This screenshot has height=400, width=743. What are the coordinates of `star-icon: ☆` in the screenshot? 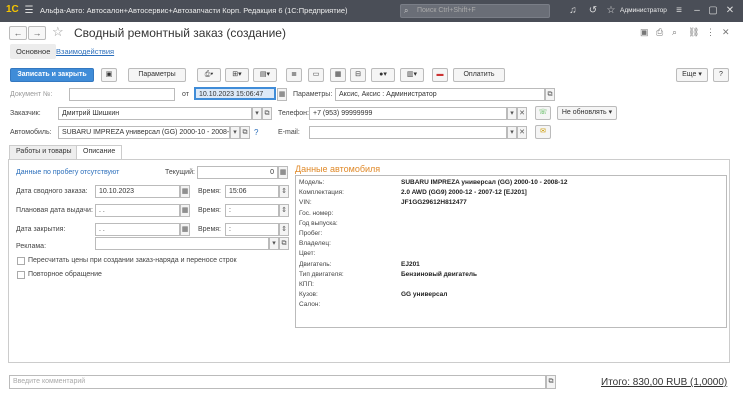 It's located at (611, 11).